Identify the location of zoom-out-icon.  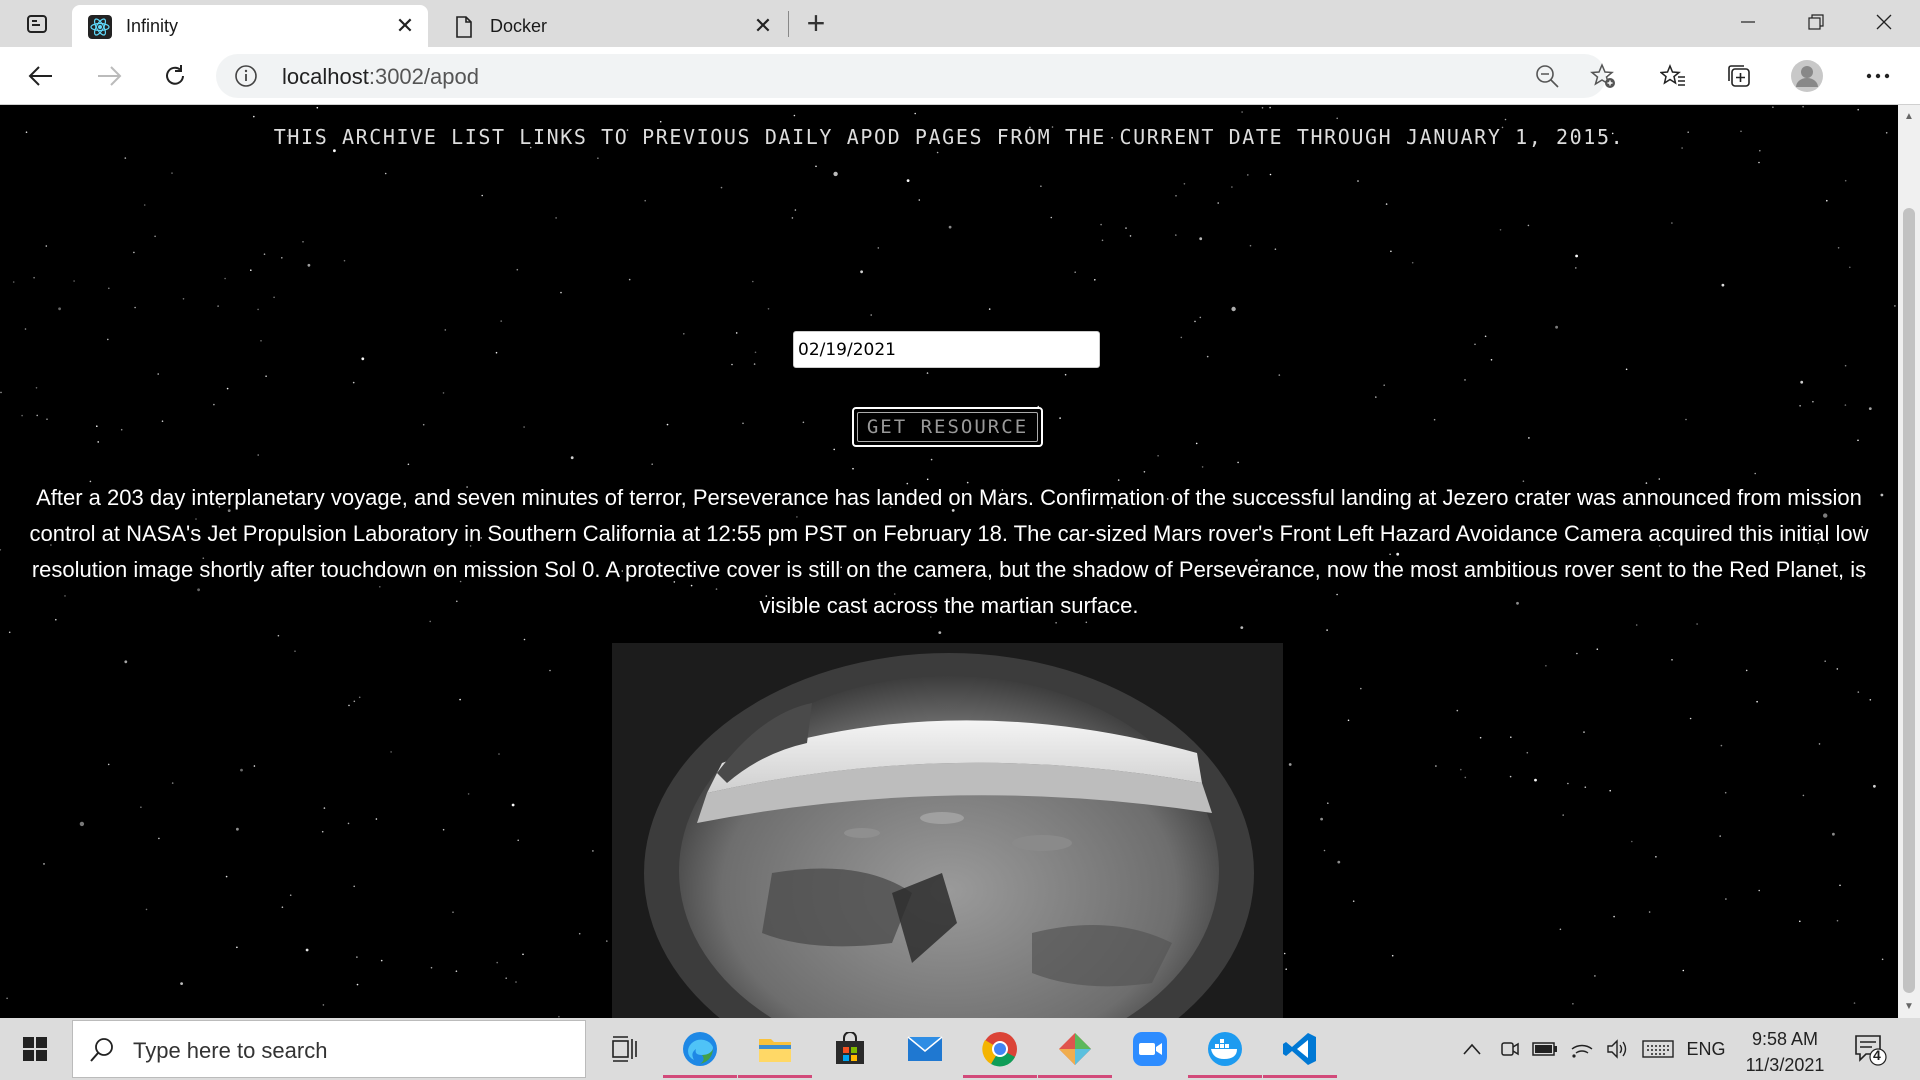
(1547, 76).